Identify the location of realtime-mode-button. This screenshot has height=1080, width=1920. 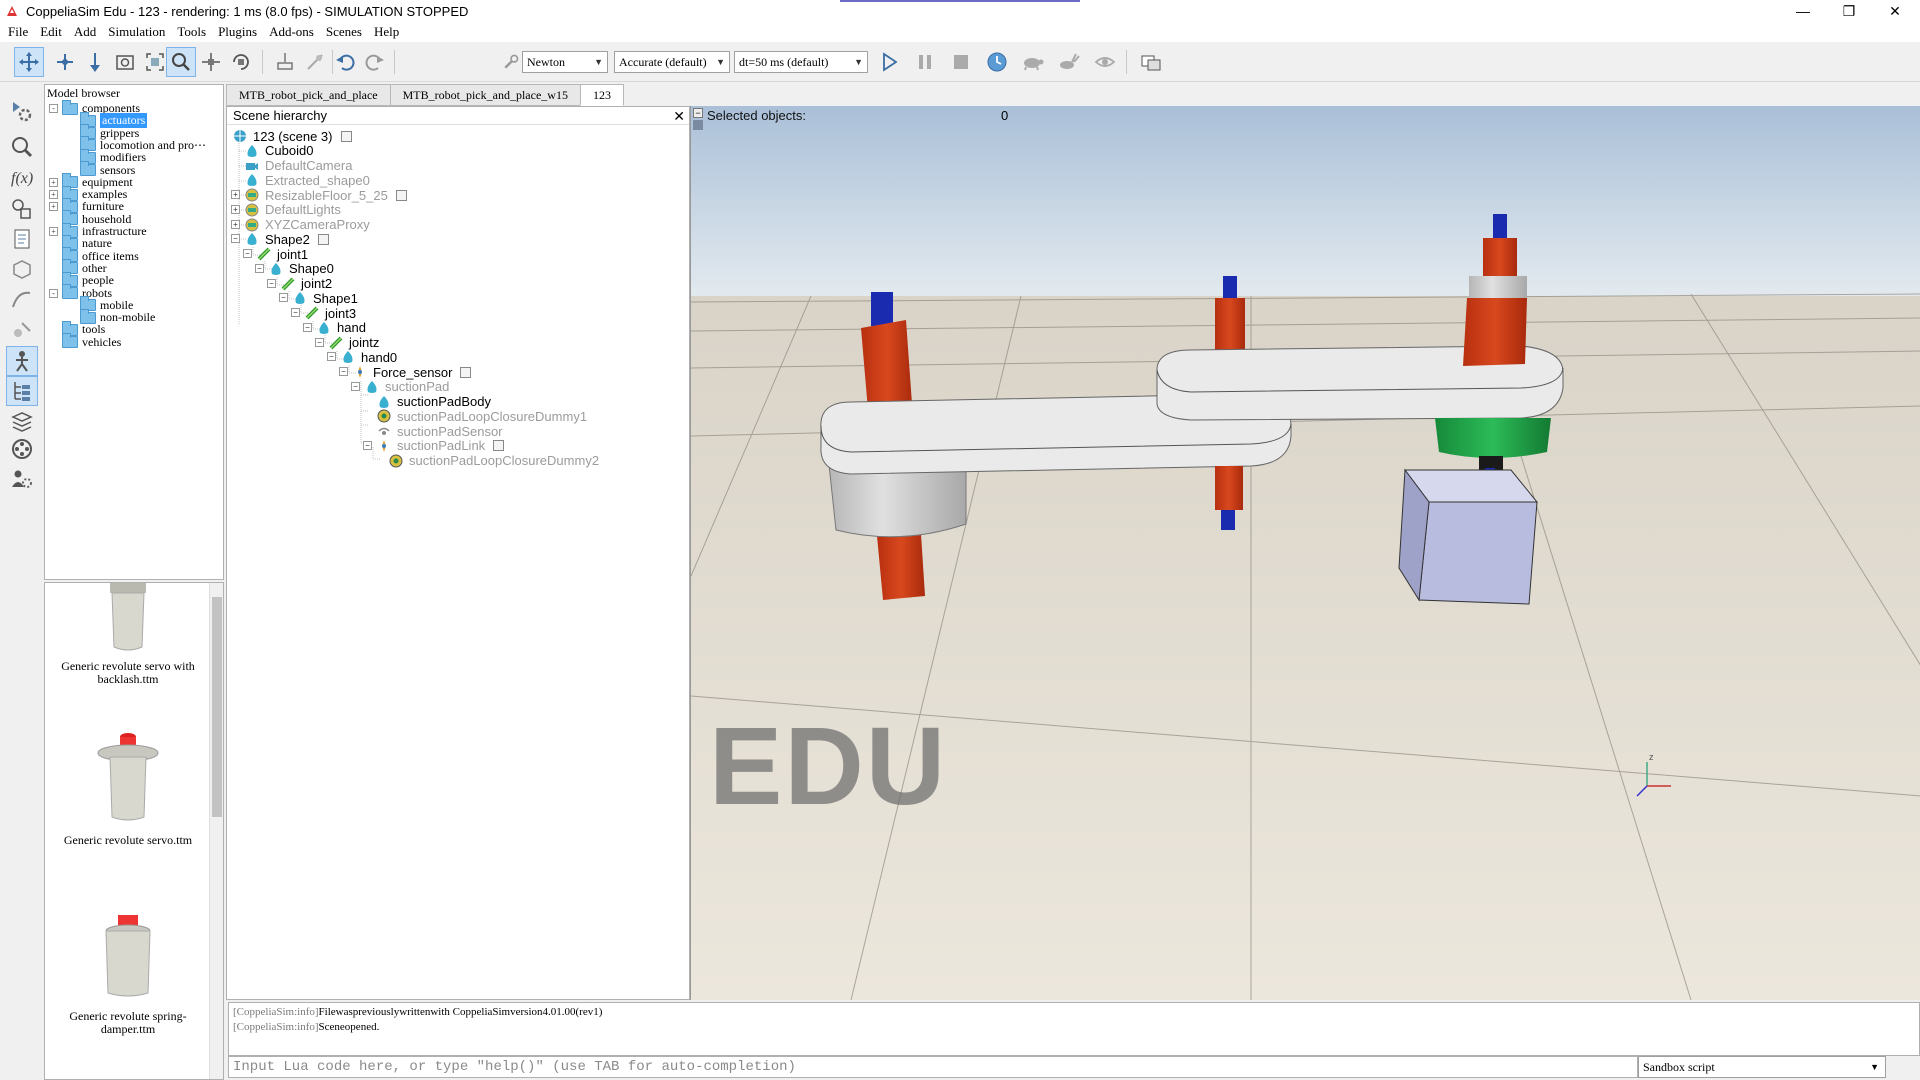
(997, 62).